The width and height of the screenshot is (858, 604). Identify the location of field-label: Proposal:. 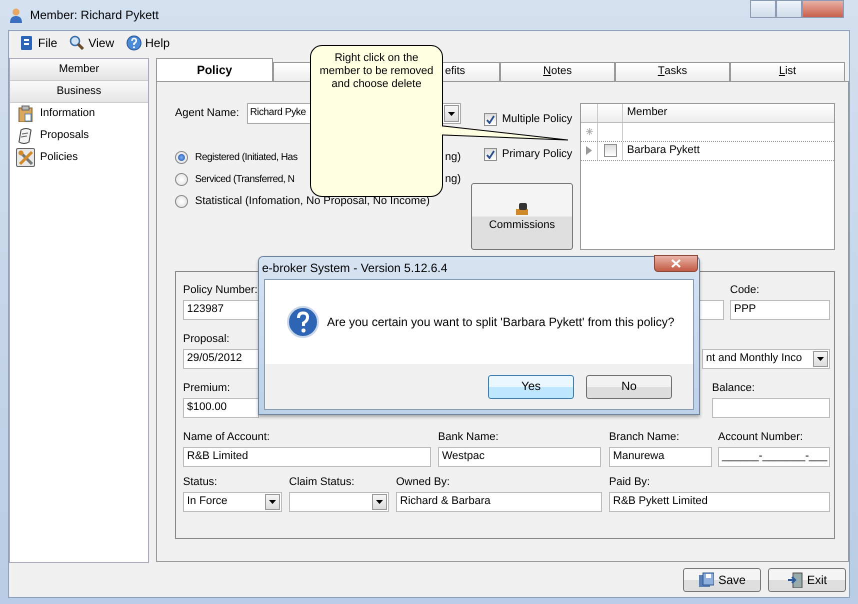
(206, 339).